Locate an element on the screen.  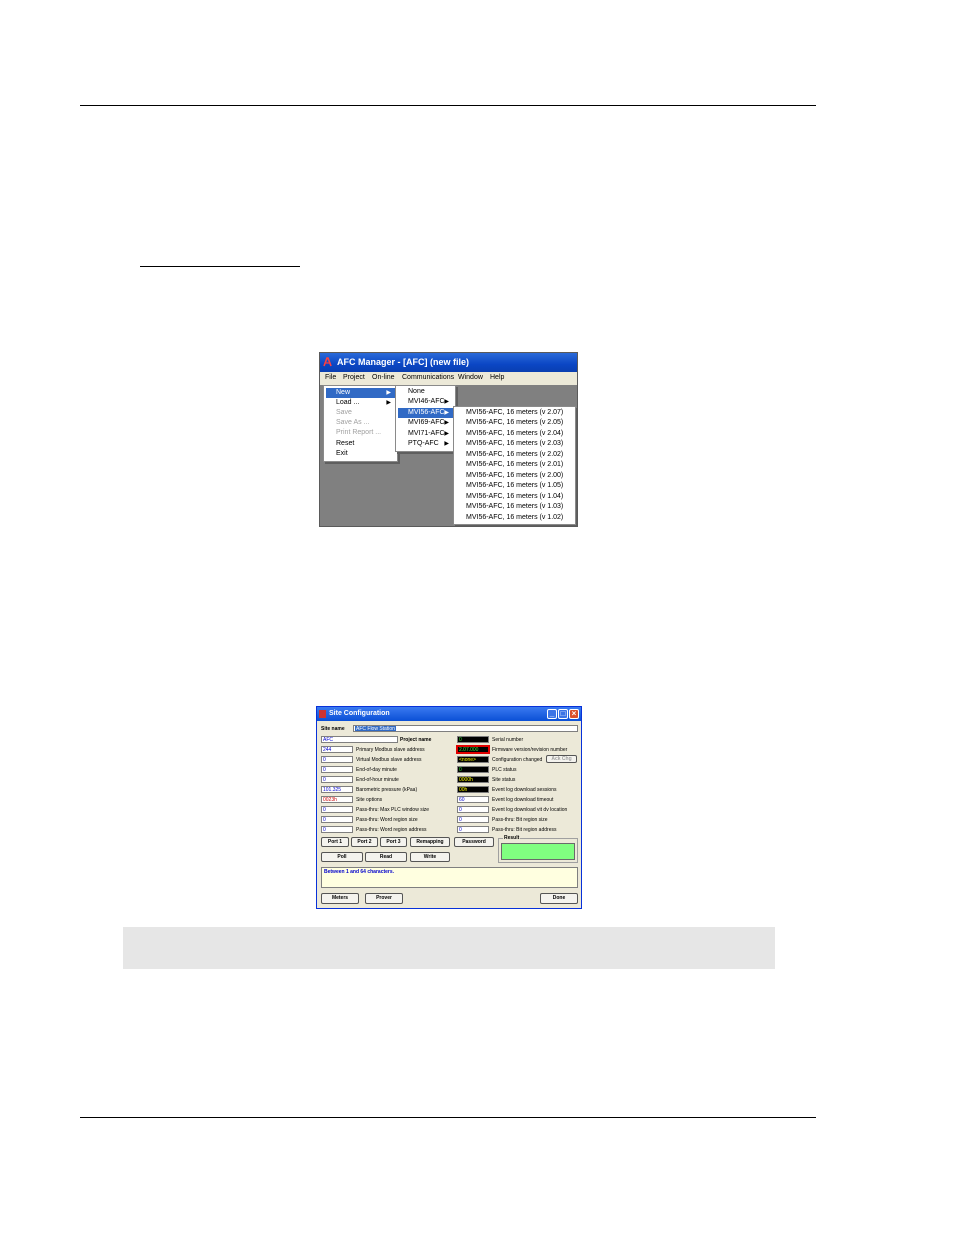
remapping-button: Remapping is located at coordinates (430, 842).